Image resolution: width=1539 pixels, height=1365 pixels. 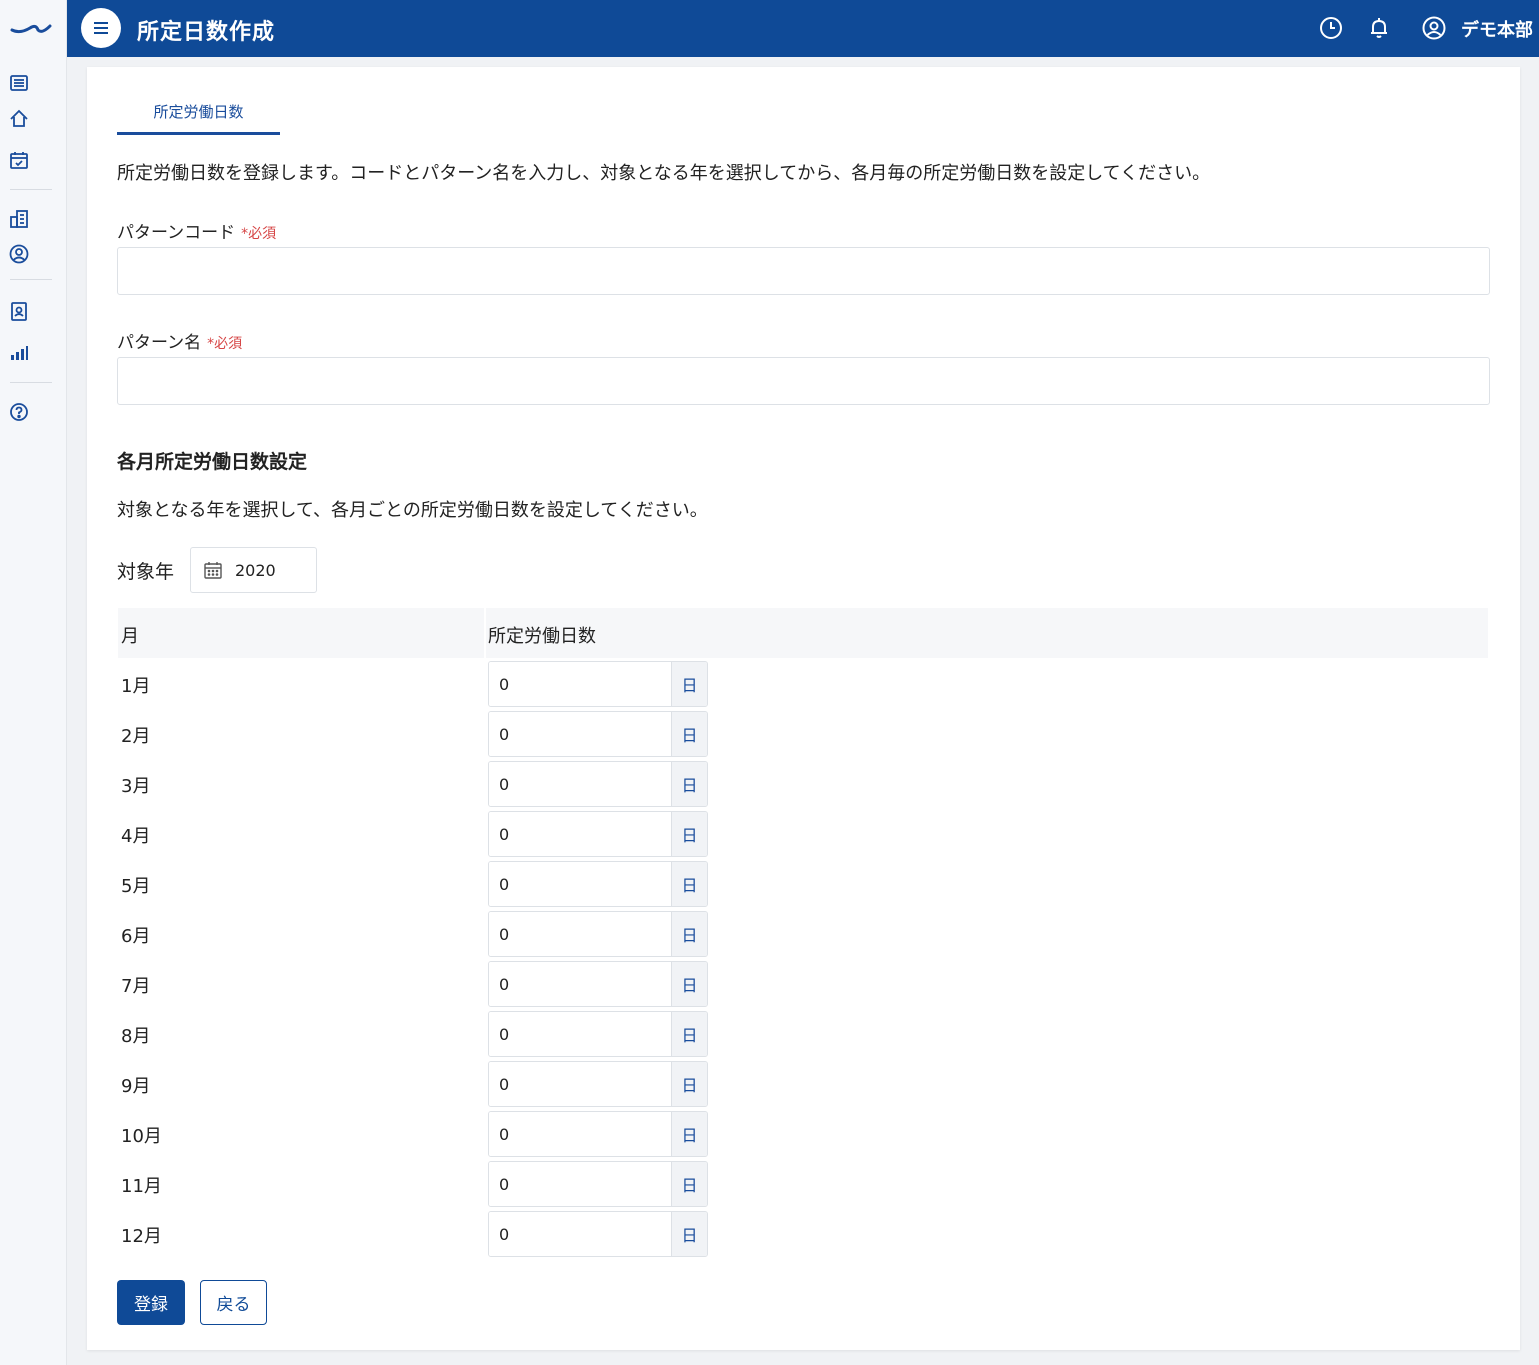 I want to click on monthly-section-title: 各月所定労働日数設定, so click(x=212, y=462).